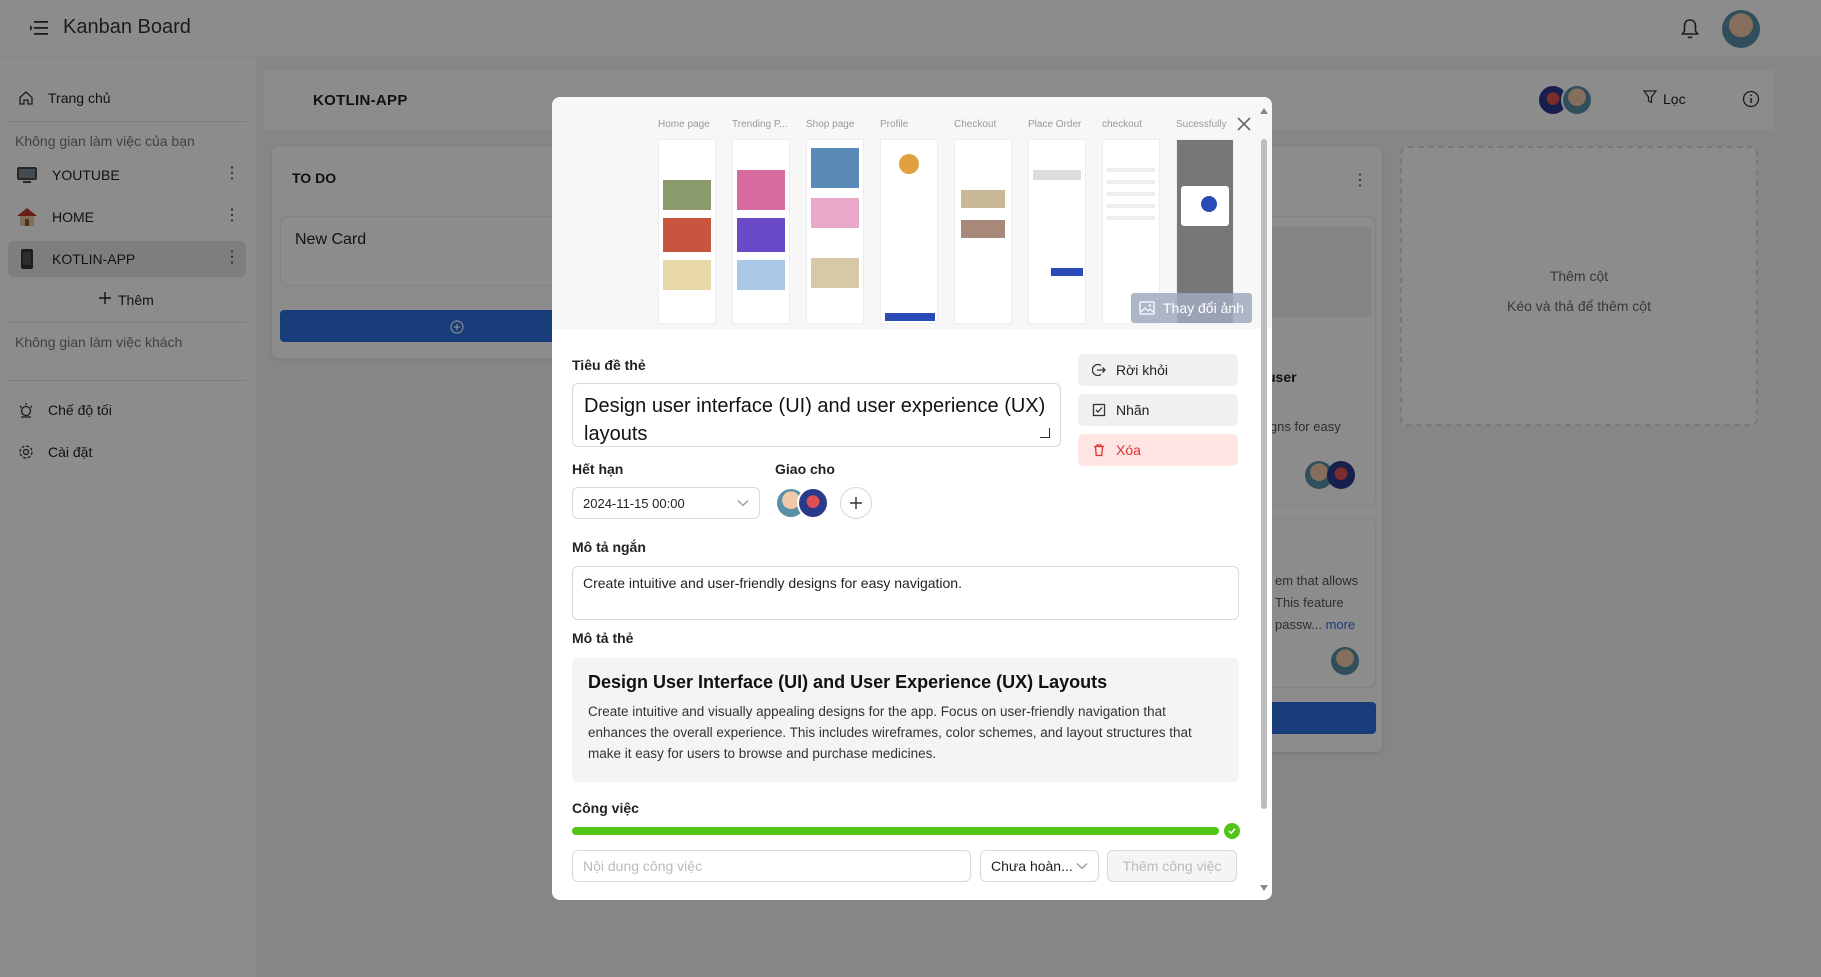 The height and width of the screenshot is (977, 1821). I want to click on add-assignee-button, so click(856, 503).